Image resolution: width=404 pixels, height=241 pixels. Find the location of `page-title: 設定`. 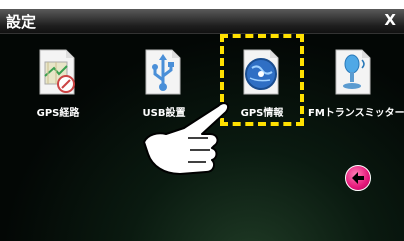

page-title: 設定 is located at coordinates (21, 22).